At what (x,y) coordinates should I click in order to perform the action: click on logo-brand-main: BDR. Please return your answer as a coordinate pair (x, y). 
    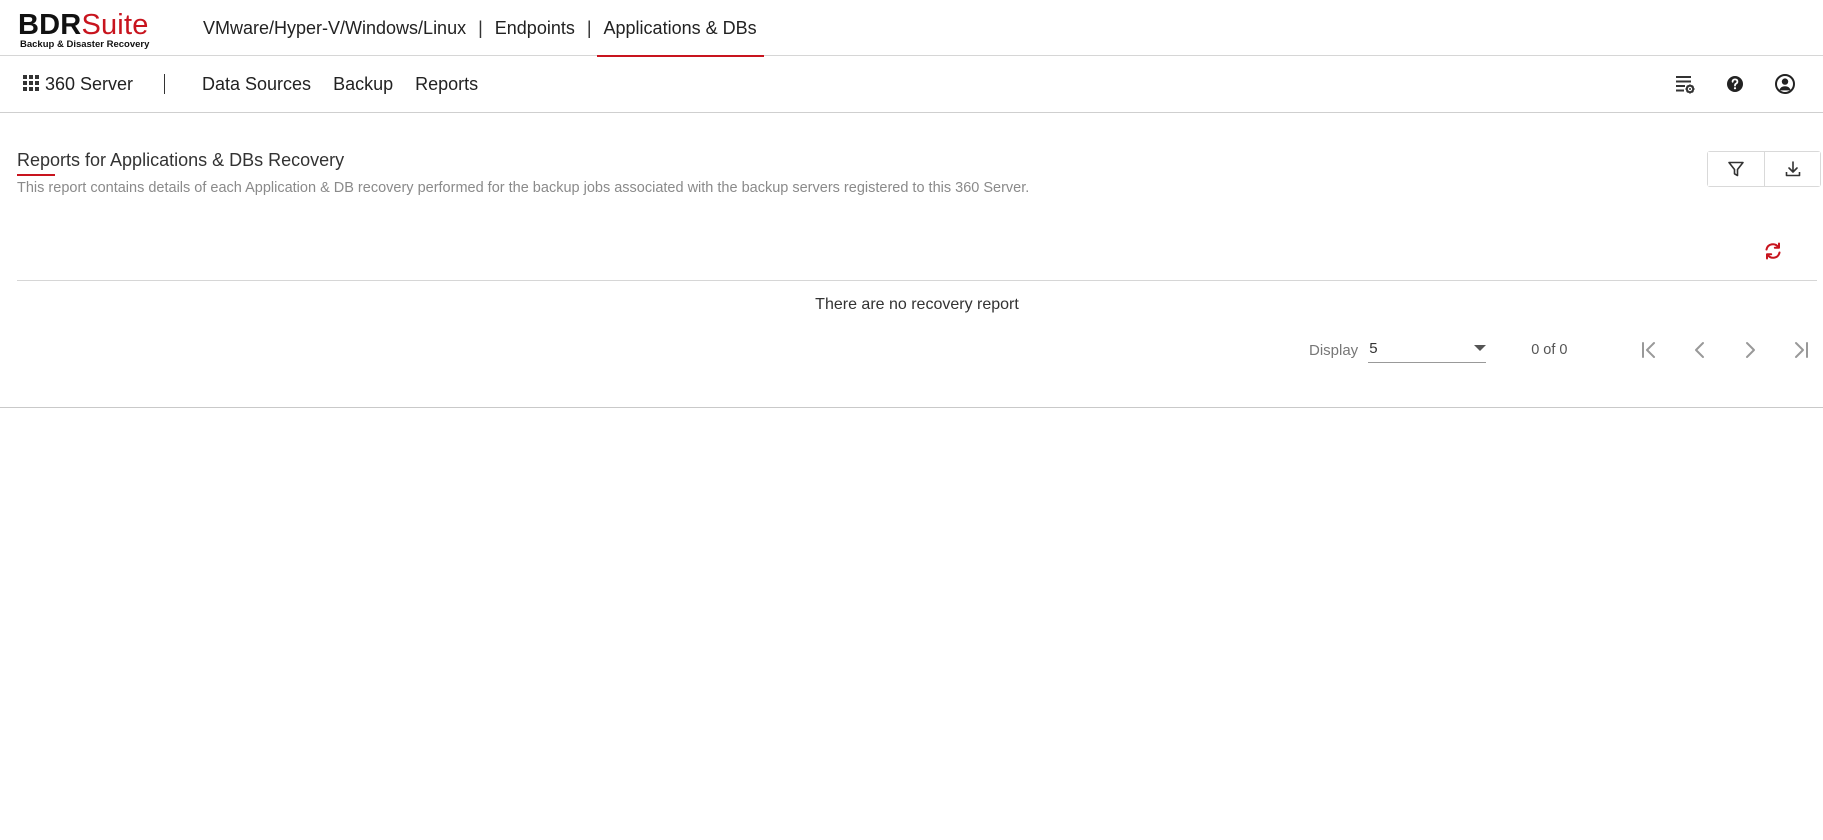
    Looking at the image, I should click on (50, 25).